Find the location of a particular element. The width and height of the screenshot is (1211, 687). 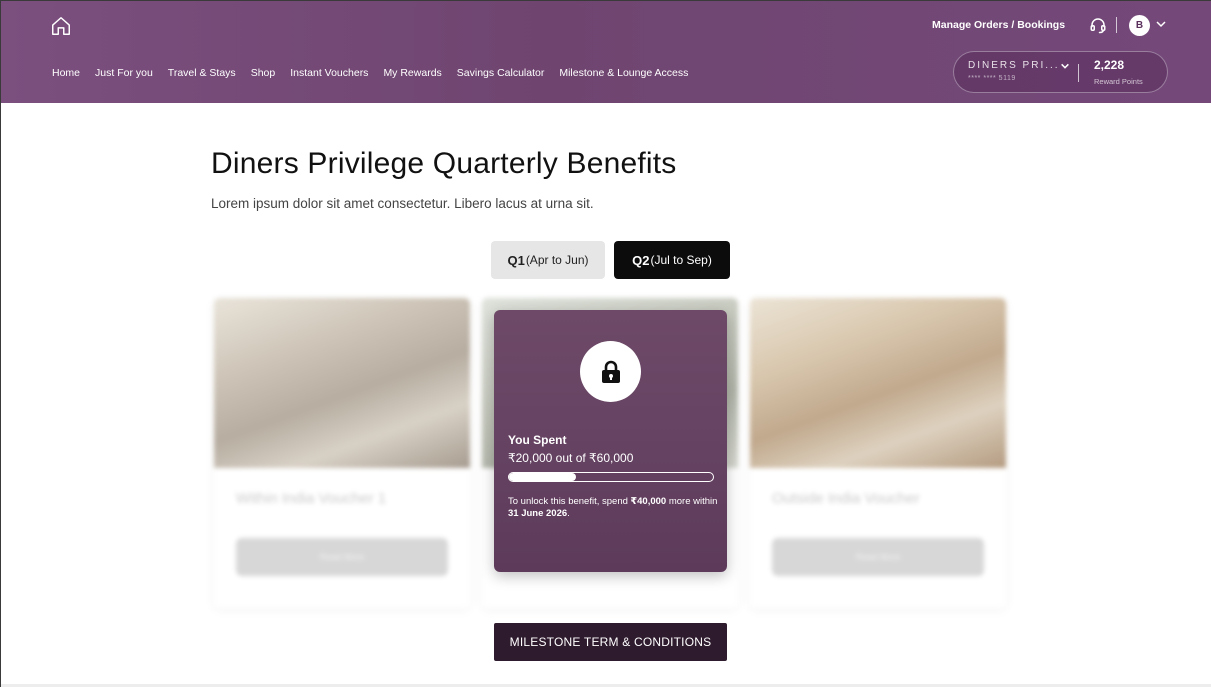

nav-home: Home is located at coordinates (66, 73).